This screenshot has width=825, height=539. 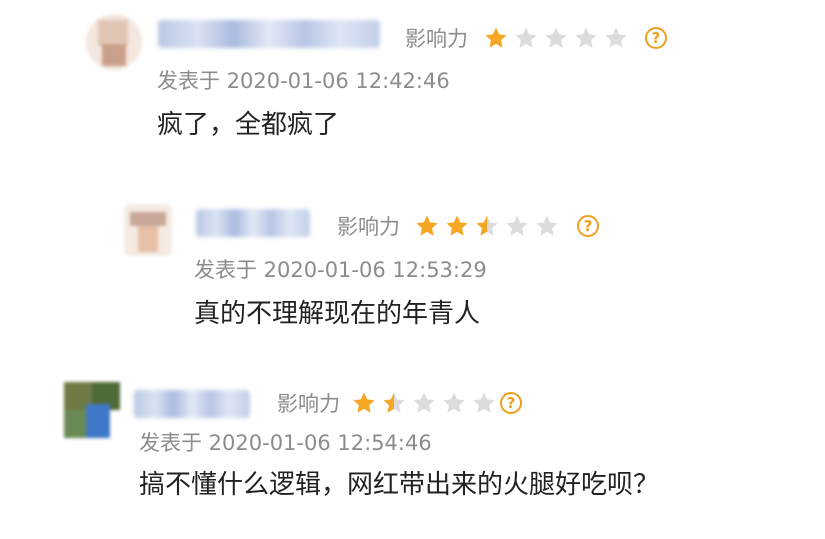 What do you see at coordinates (511, 403) in the screenshot?
I see `help-icon: ?` at bounding box center [511, 403].